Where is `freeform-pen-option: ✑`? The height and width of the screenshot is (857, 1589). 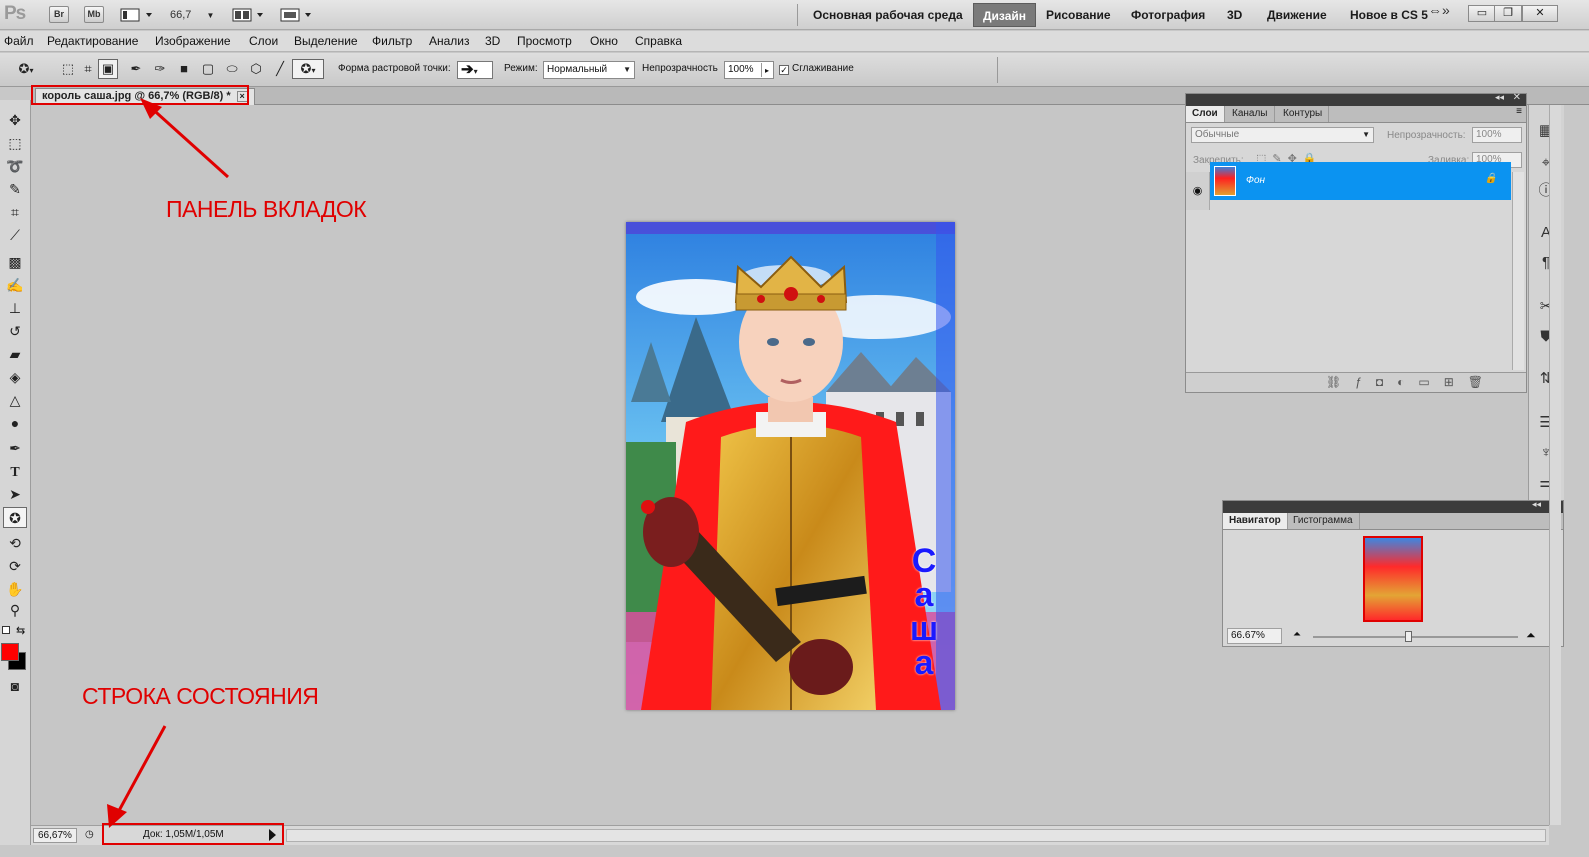 freeform-pen-option: ✑ is located at coordinates (160, 69).